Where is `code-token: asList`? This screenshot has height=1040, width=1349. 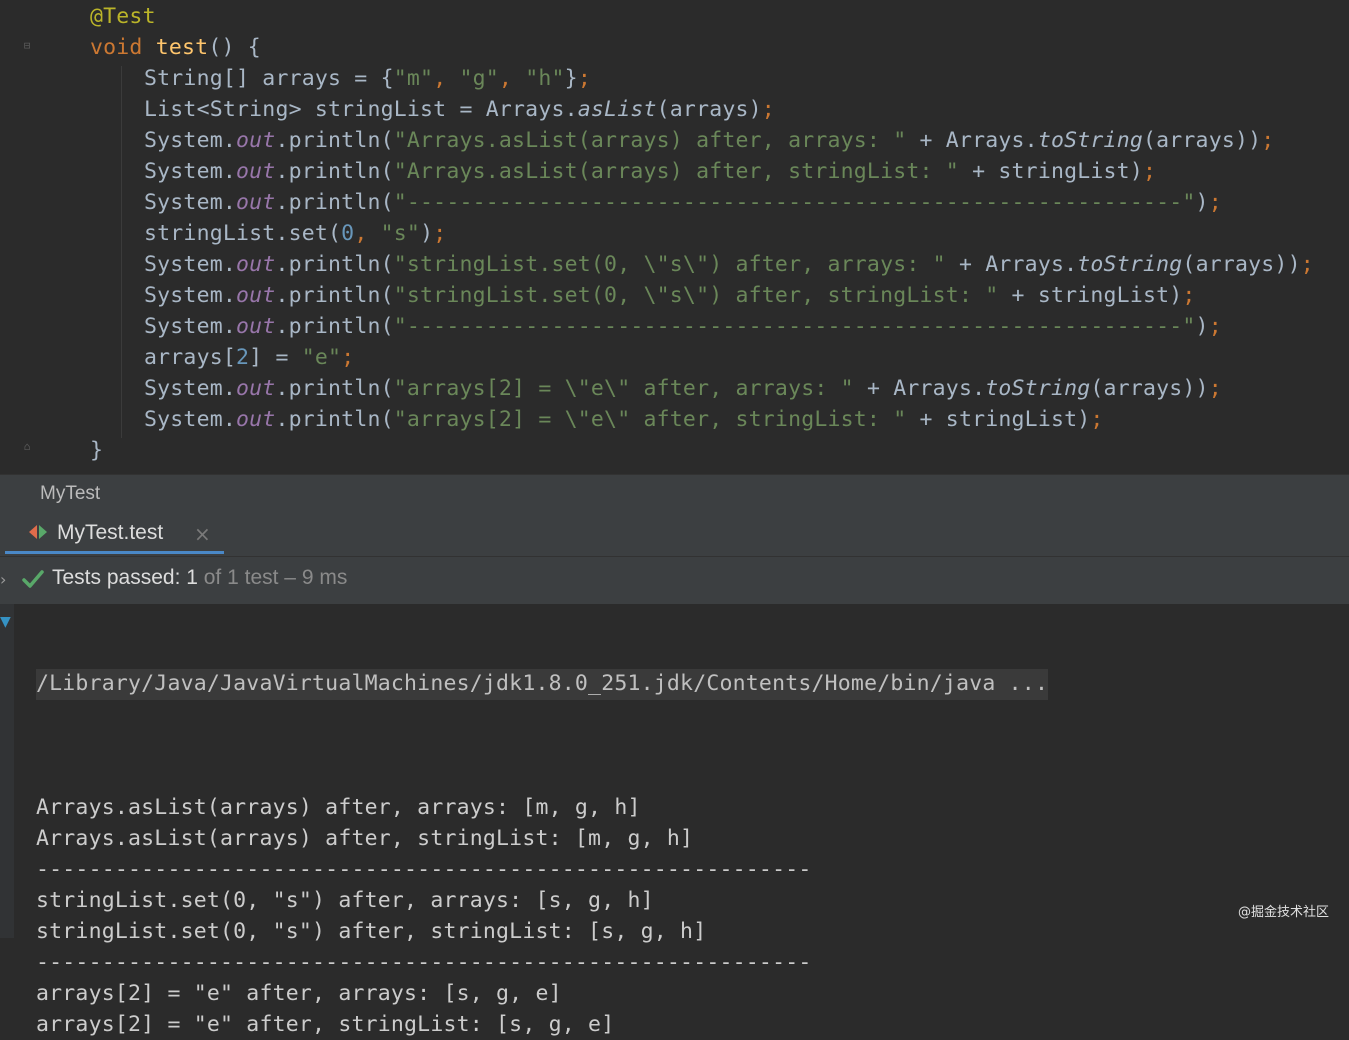
code-token: asList is located at coordinates (617, 109).